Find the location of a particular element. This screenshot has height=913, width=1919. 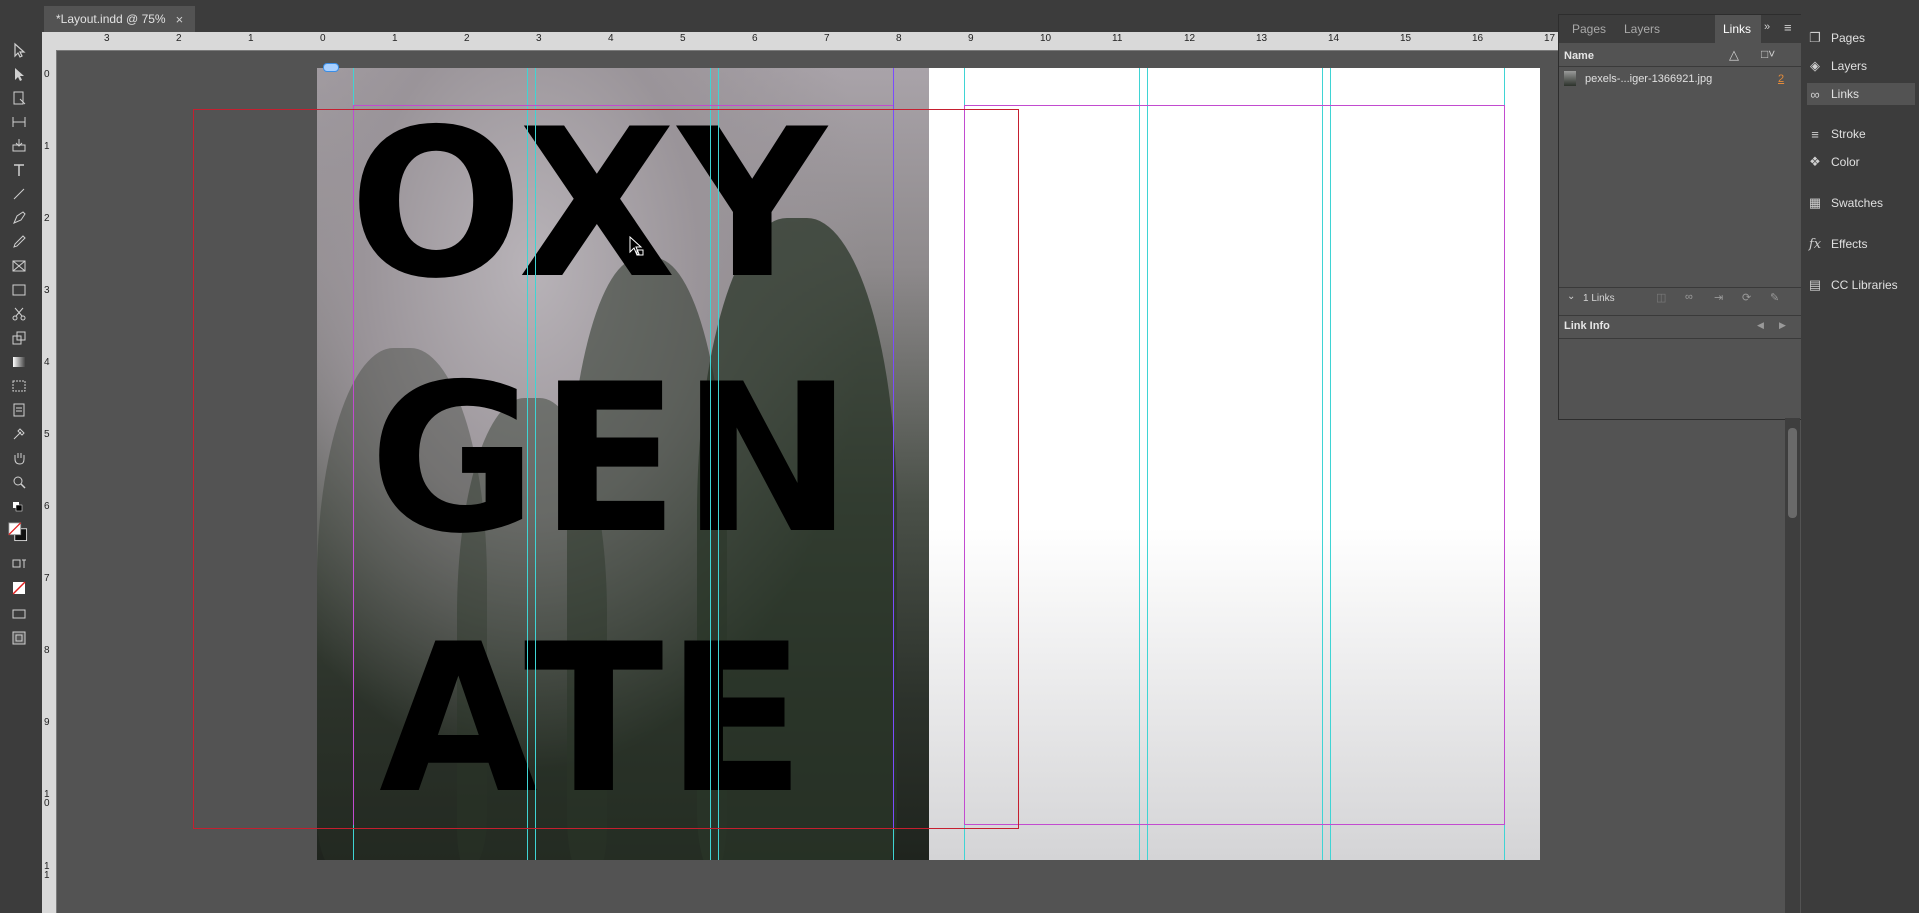

previous-link-icon: ◀ is located at coordinates (1760, 325).